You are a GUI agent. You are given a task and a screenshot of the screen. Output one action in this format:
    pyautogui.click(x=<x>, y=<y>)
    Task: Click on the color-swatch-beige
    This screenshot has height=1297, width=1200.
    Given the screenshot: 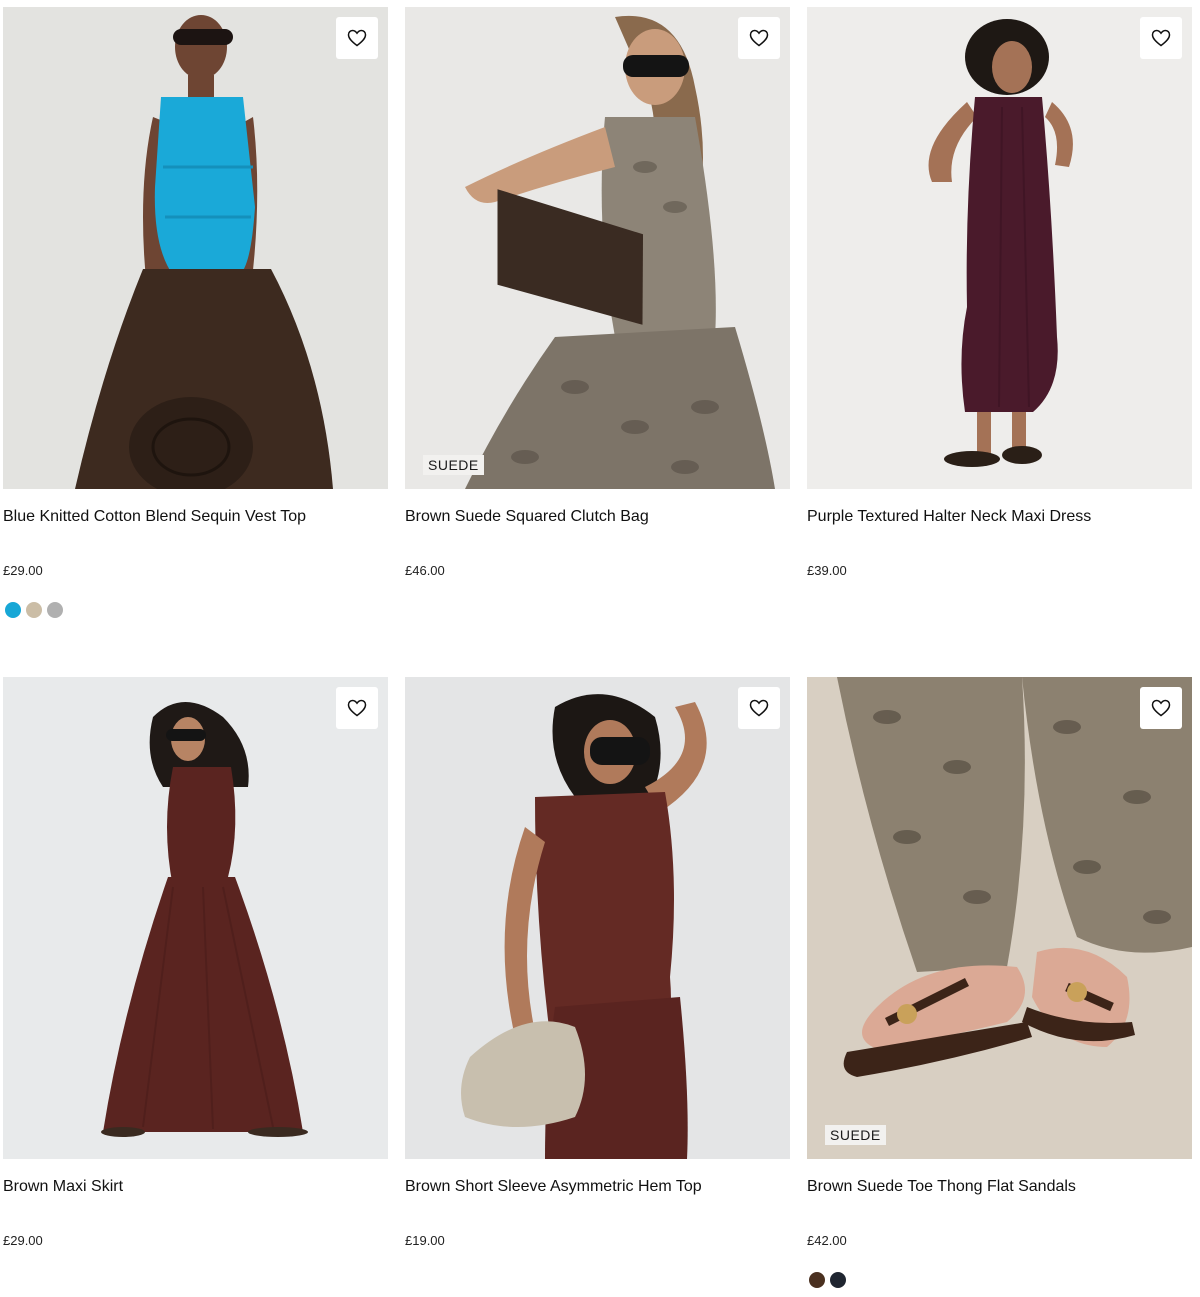 What is the action you would take?
    pyautogui.click(x=34, y=610)
    